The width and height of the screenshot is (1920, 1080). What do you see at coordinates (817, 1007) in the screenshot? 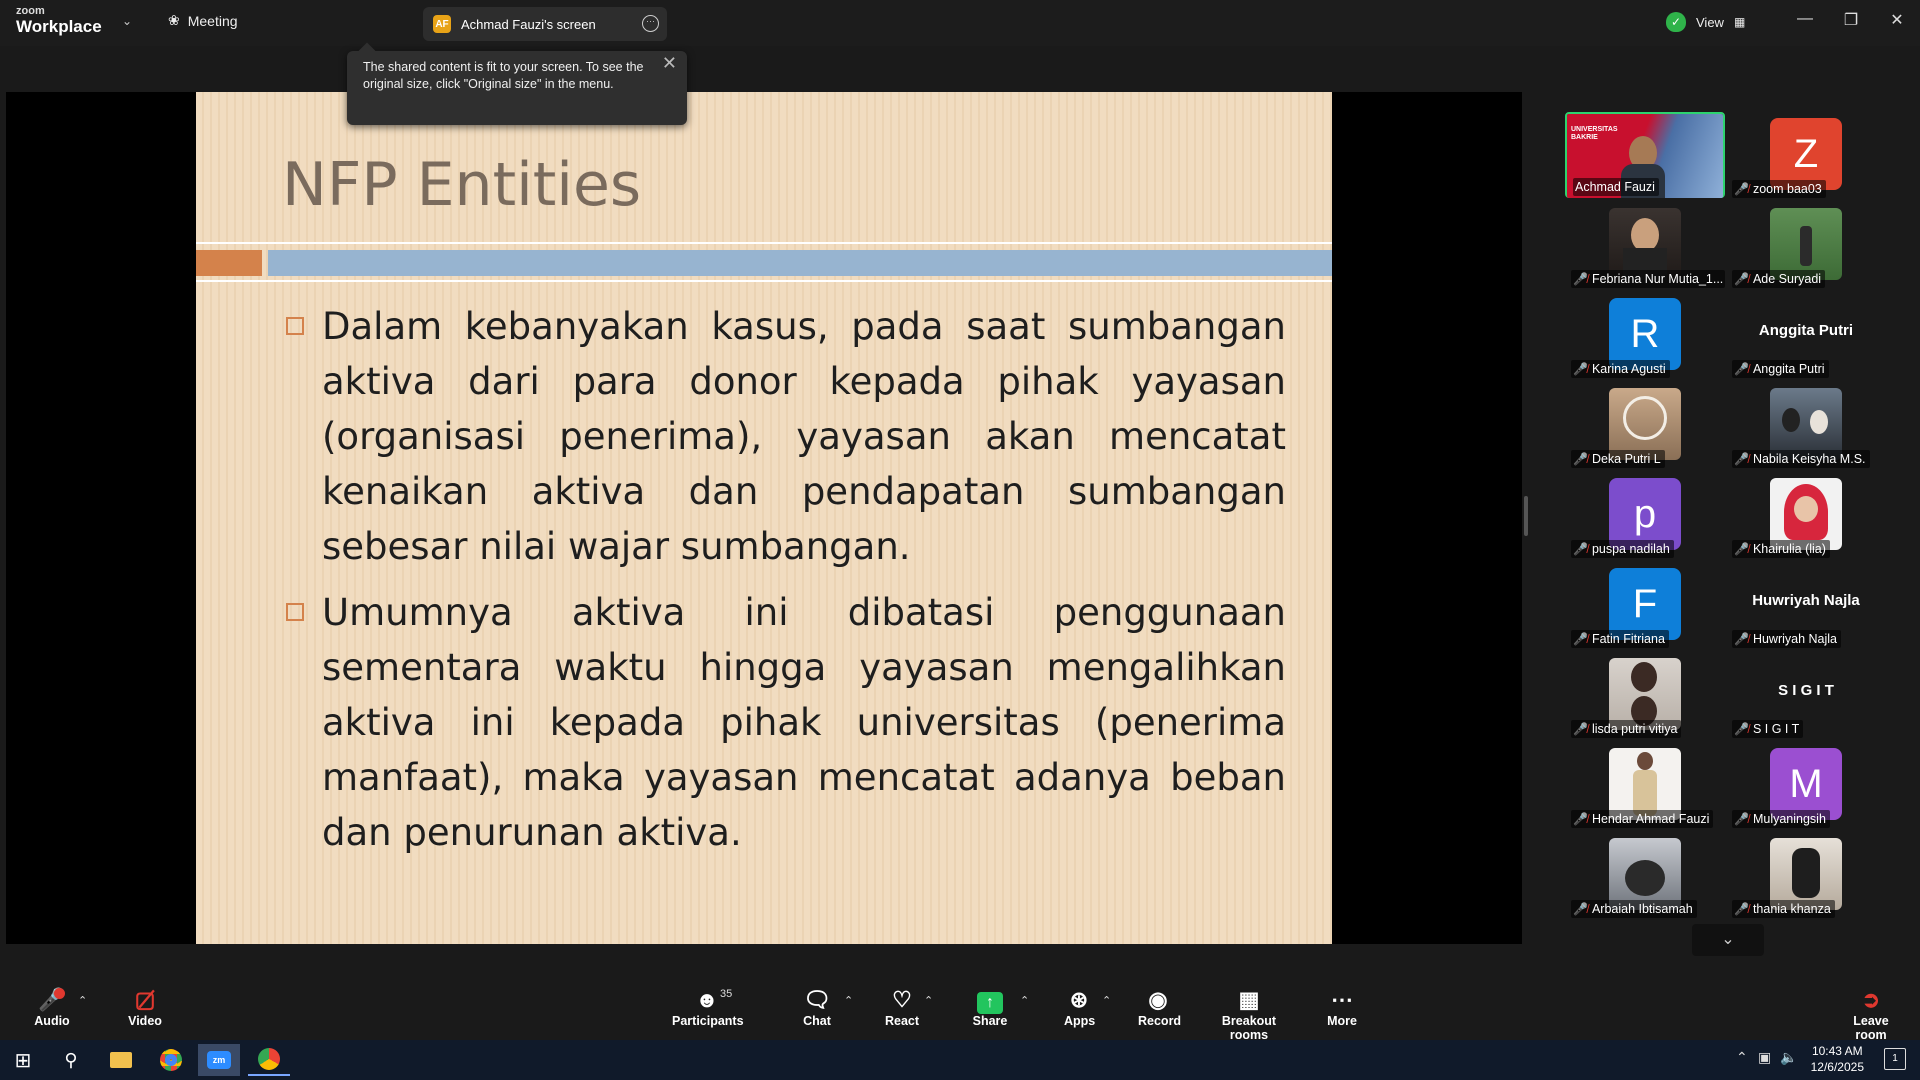
I see `chat-button: 🗨 Chat` at bounding box center [817, 1007].